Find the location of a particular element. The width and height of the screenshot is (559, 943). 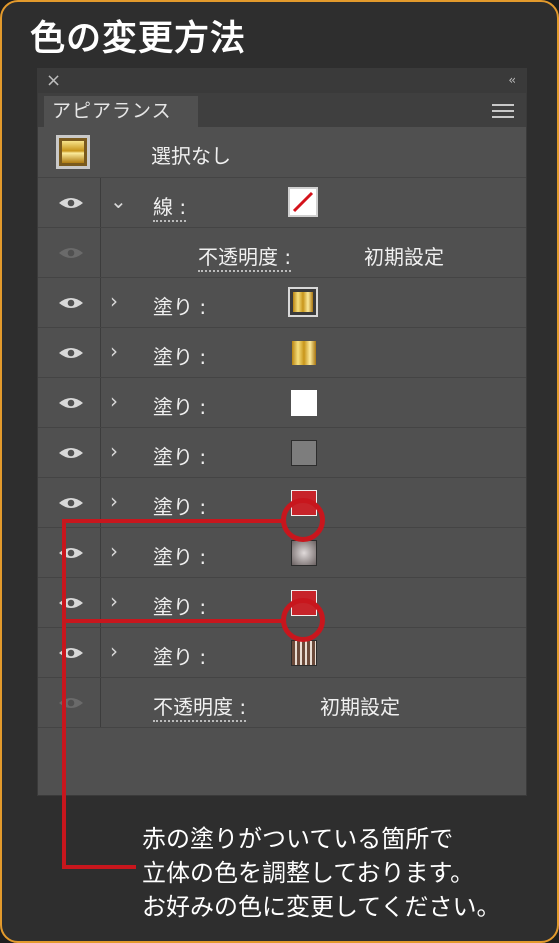

caption-line: 赤の塗りがついている箇所で is located at coordinates (298, 839).